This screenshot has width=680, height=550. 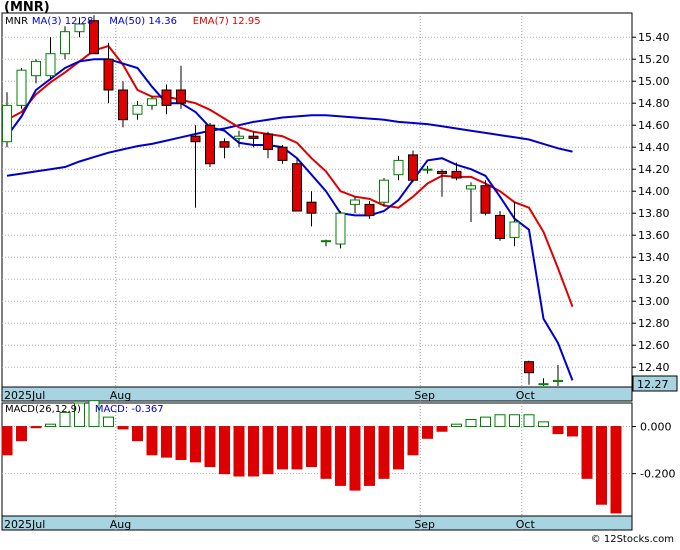 I want to click on price-tick-label: 14.80, so click(x=654, y=103).